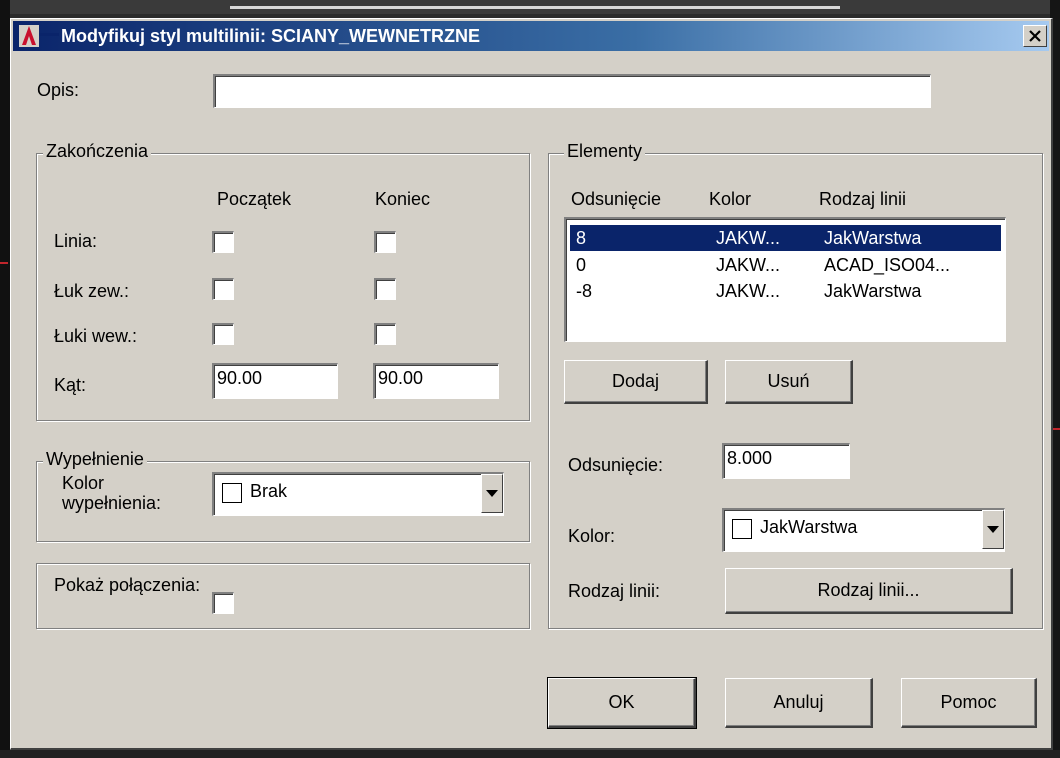  I want to click on joints-group, so click(283, 596).